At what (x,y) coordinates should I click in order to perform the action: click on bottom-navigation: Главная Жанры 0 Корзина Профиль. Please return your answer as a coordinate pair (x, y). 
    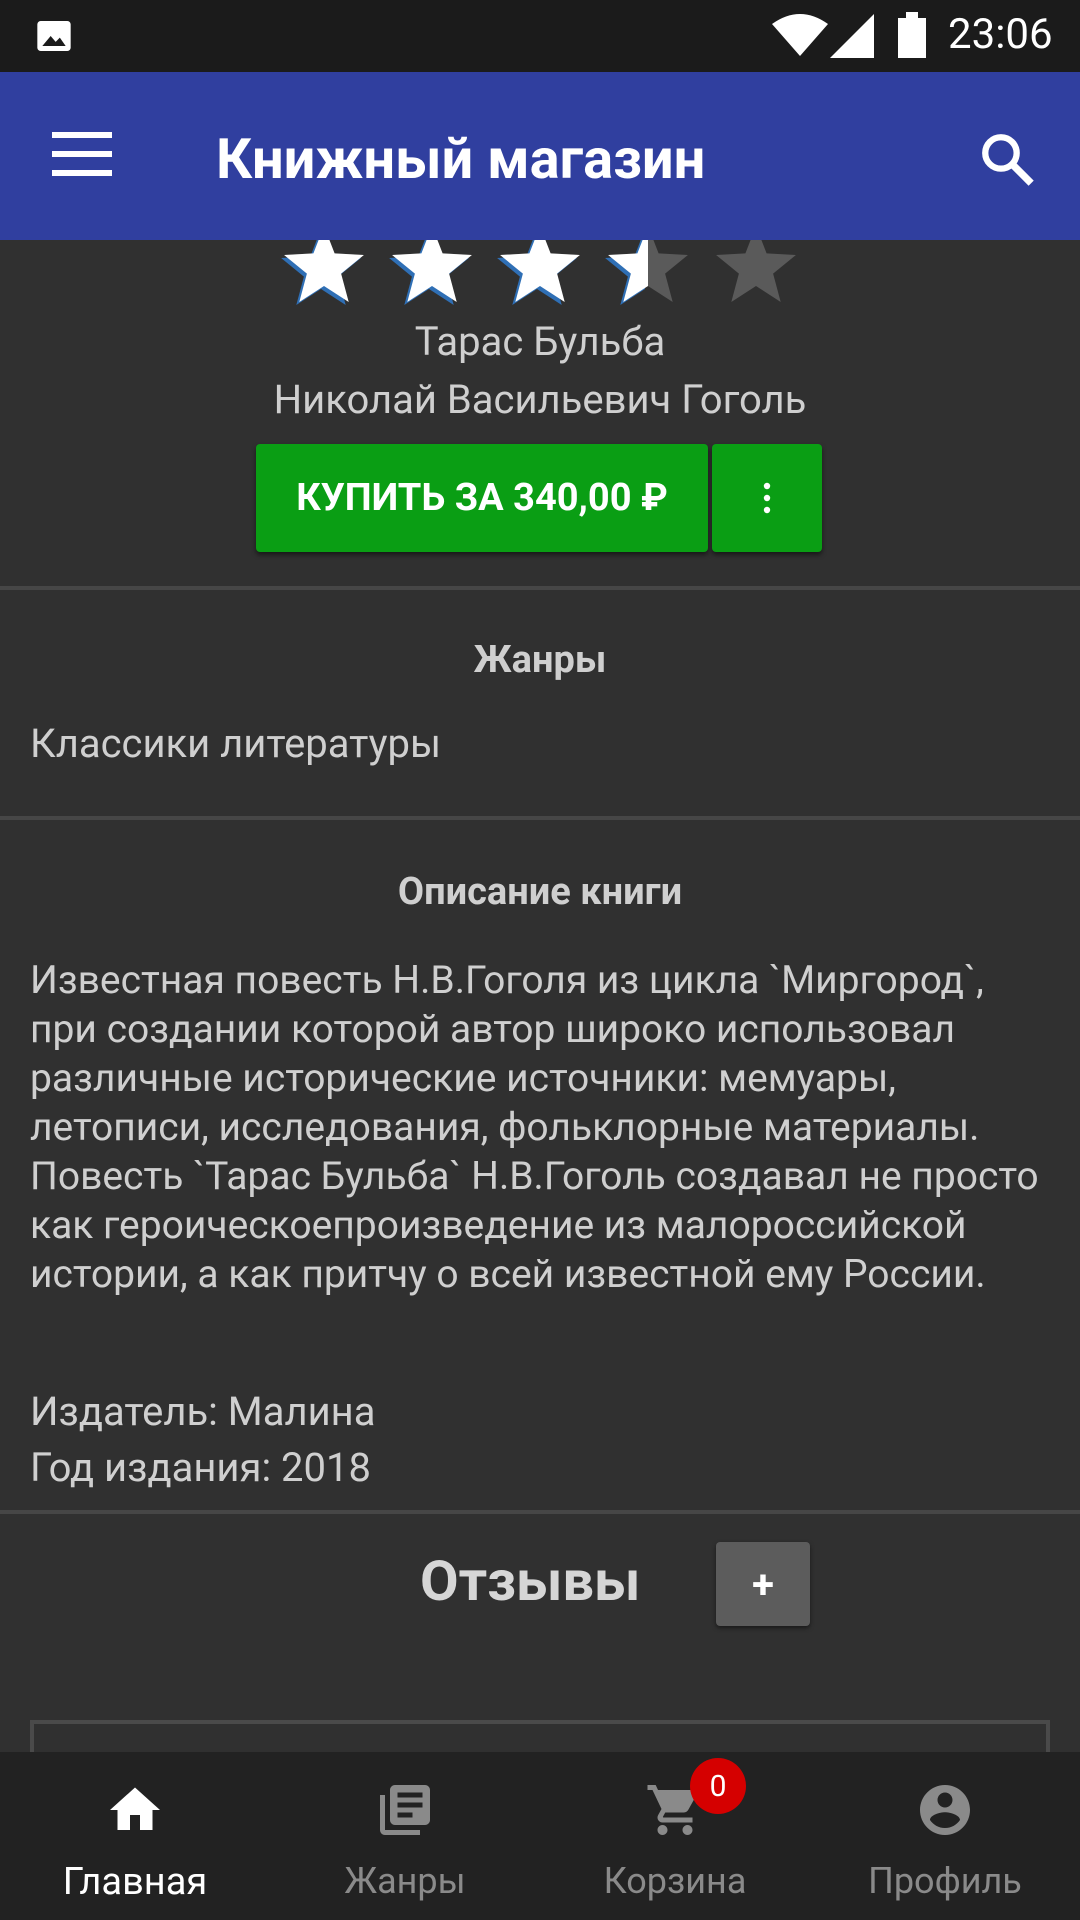
    Looking at the image, I should click on (540, 1836).